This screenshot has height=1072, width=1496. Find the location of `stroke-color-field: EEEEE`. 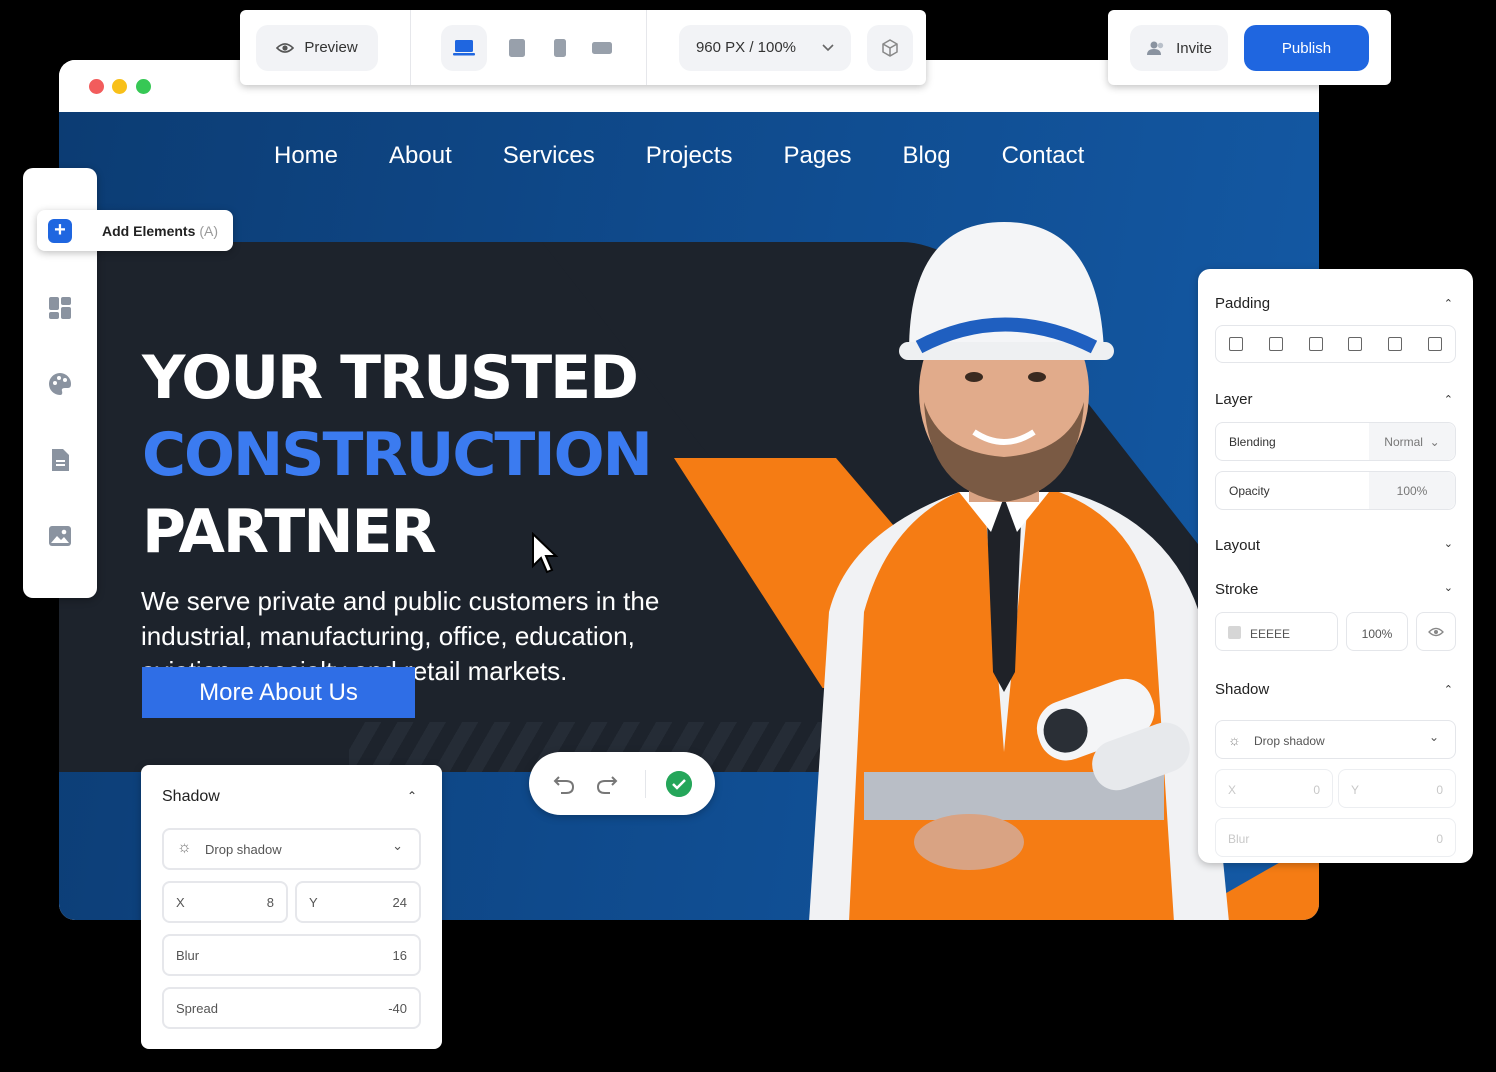

stroke-color-field: EEEEE is located at coordinates (1276, 631).